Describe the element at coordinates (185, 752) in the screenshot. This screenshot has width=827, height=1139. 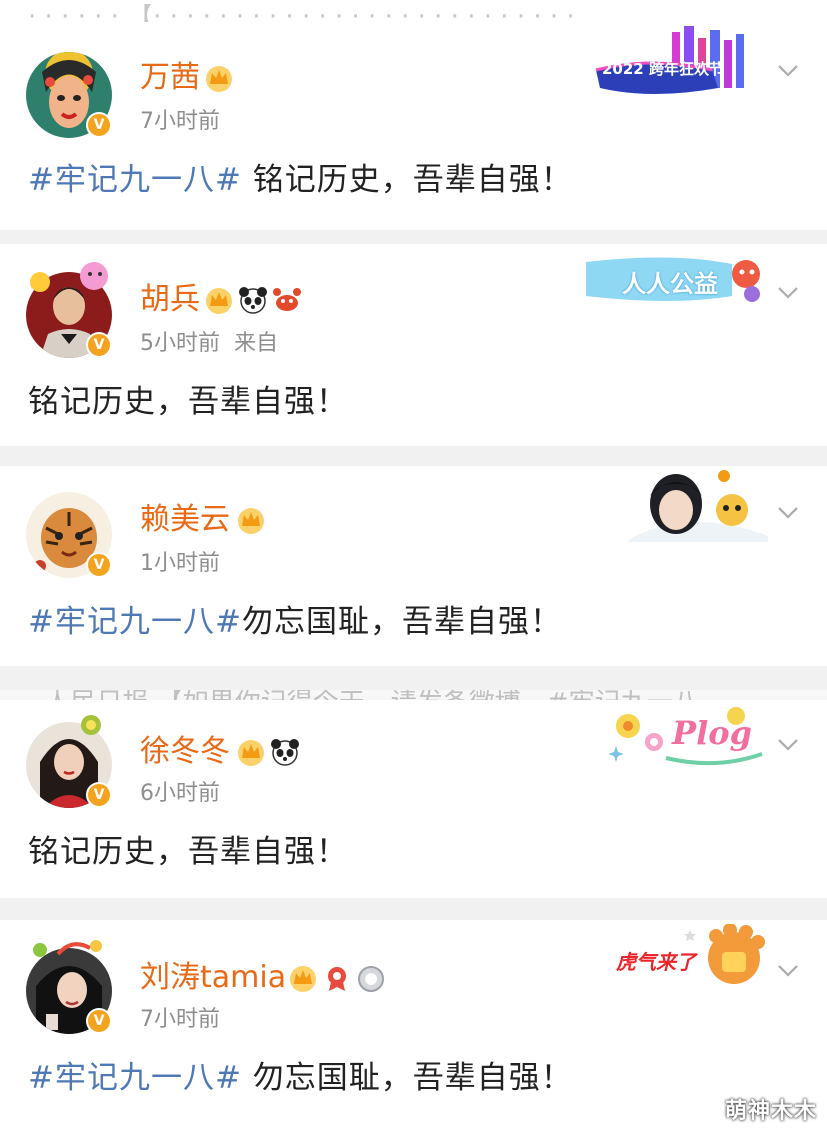
I see `username: 徐冬冬` at that location.